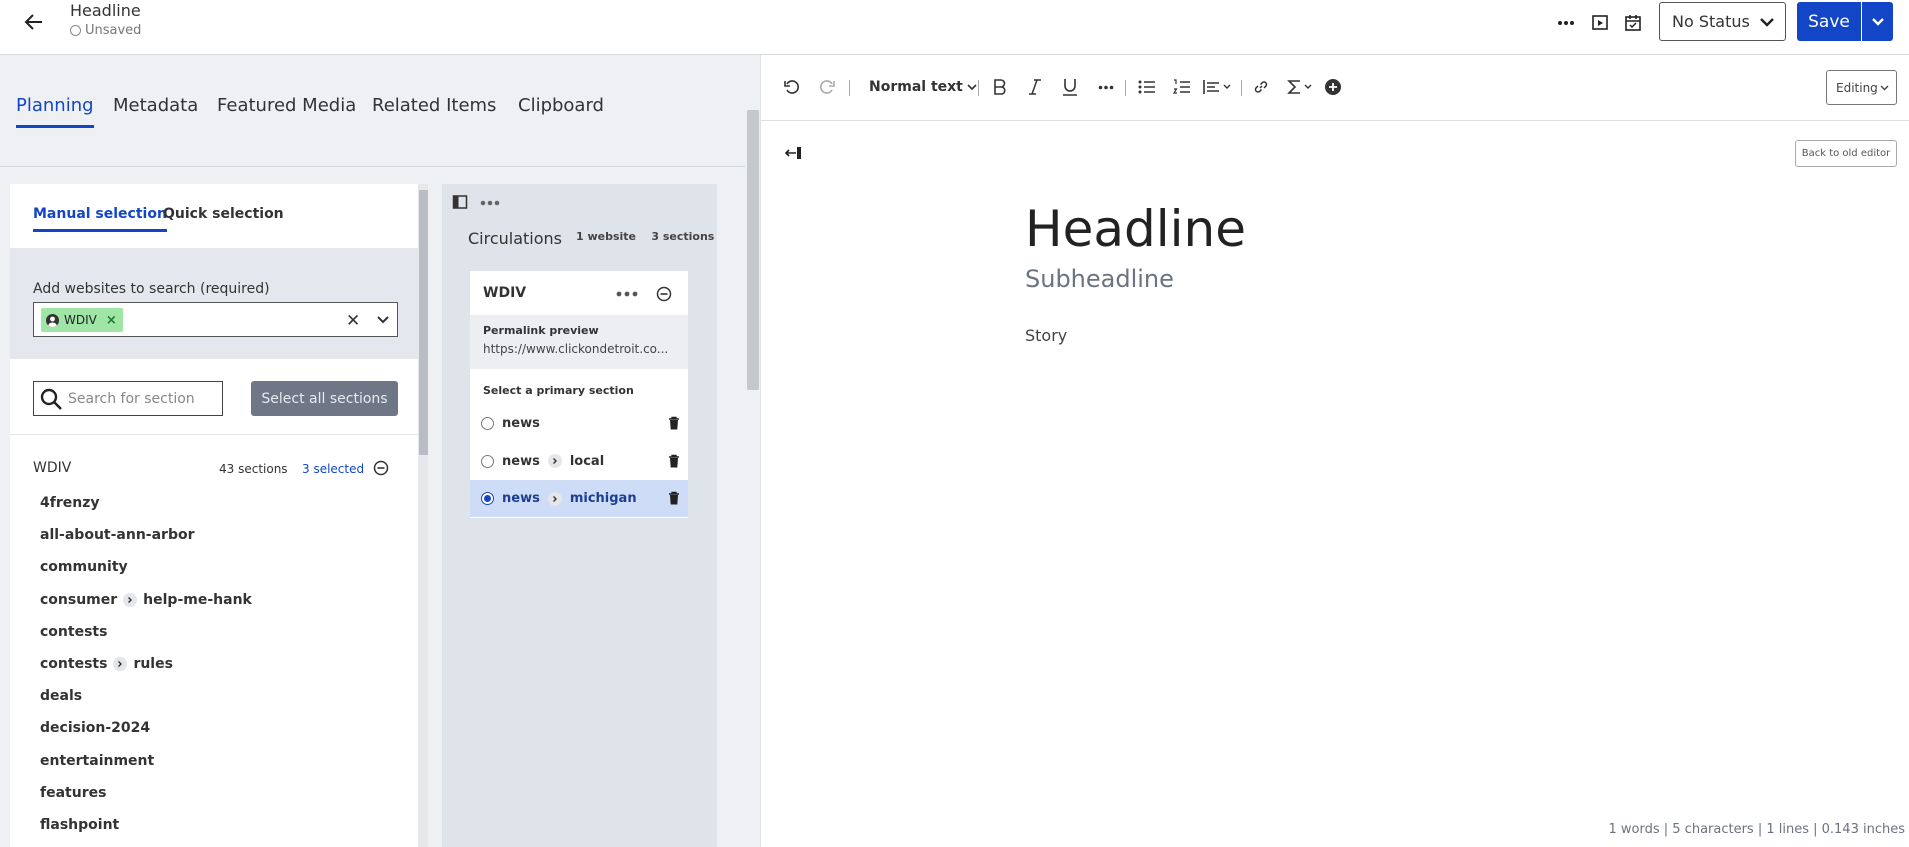  I want to click on section-list-item: 4frenzy, so click(69, 503).